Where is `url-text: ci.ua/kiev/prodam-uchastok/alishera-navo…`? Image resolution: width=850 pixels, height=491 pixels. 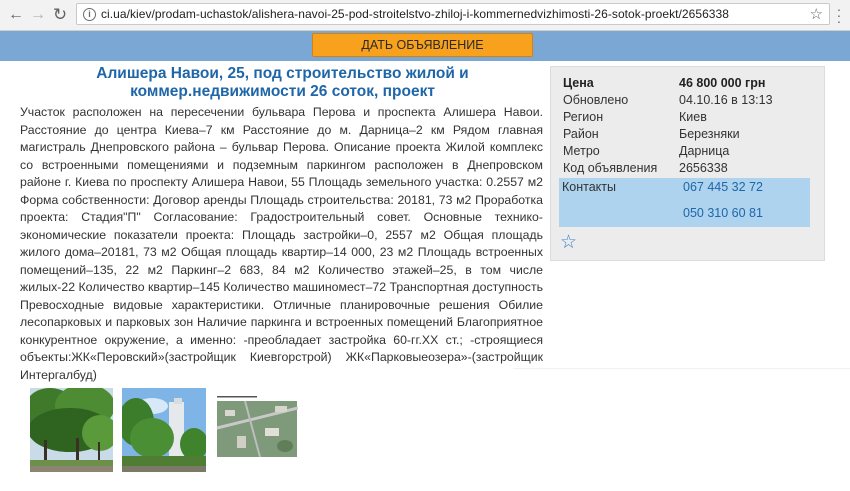
url-text: ci.ua/kiev/prodam-uchastok/alishera-navo… is located at coordinates (415, 14).